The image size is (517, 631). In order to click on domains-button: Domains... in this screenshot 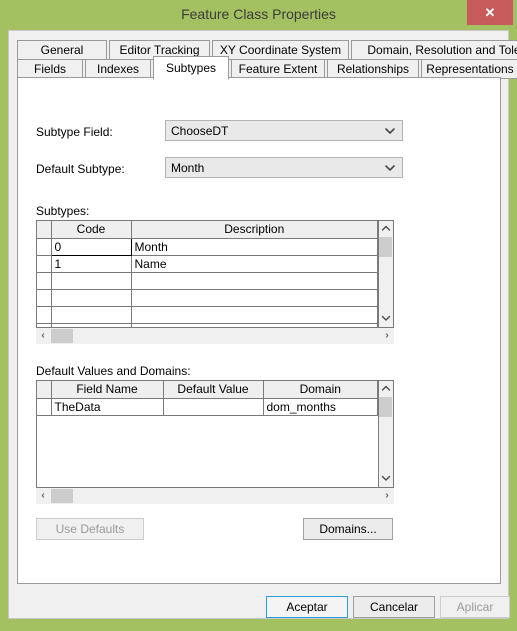, I will do `click(348, 529)`.